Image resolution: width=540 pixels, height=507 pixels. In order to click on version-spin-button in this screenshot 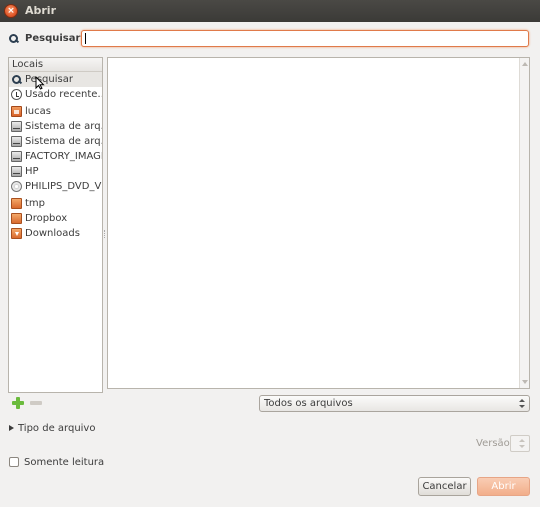, I will do `click(520, 443)`.